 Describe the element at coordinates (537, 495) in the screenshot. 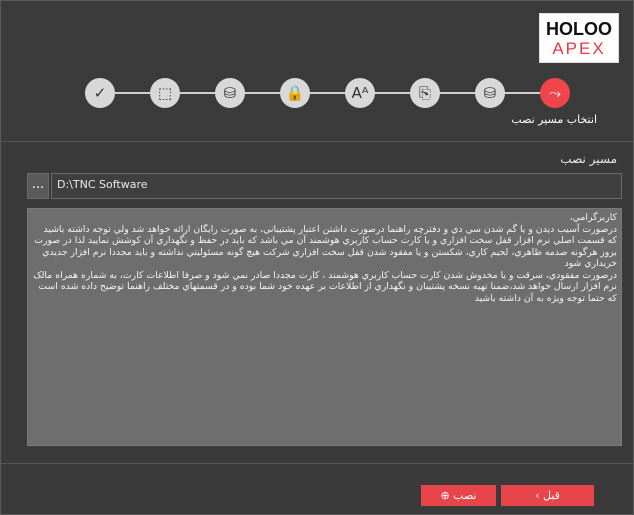

I see `chevron-right-icon: ›` at that location.